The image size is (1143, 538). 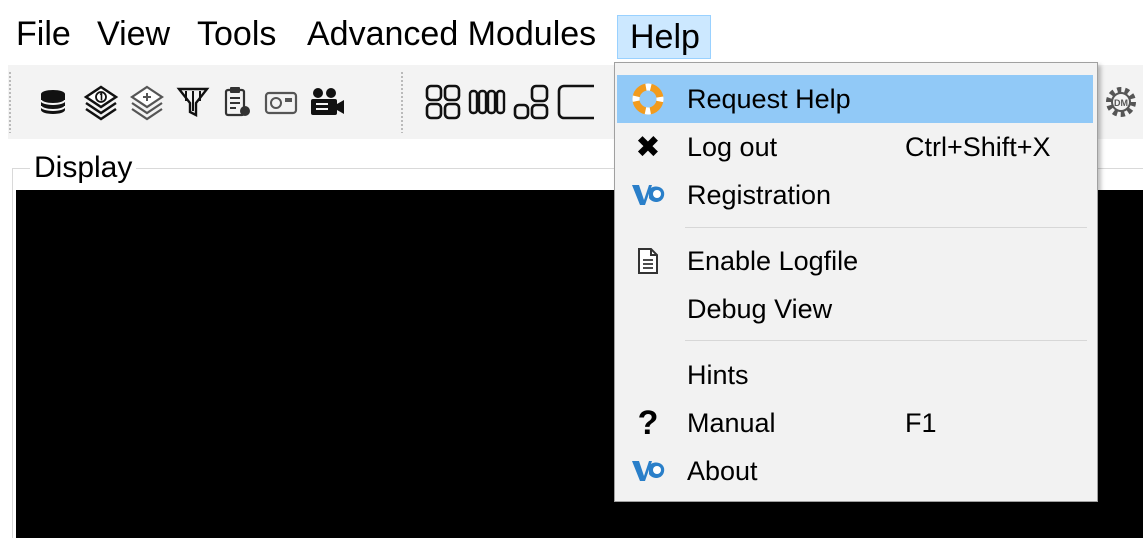 I want to click on camera-icon, so click(x=281, y=102).